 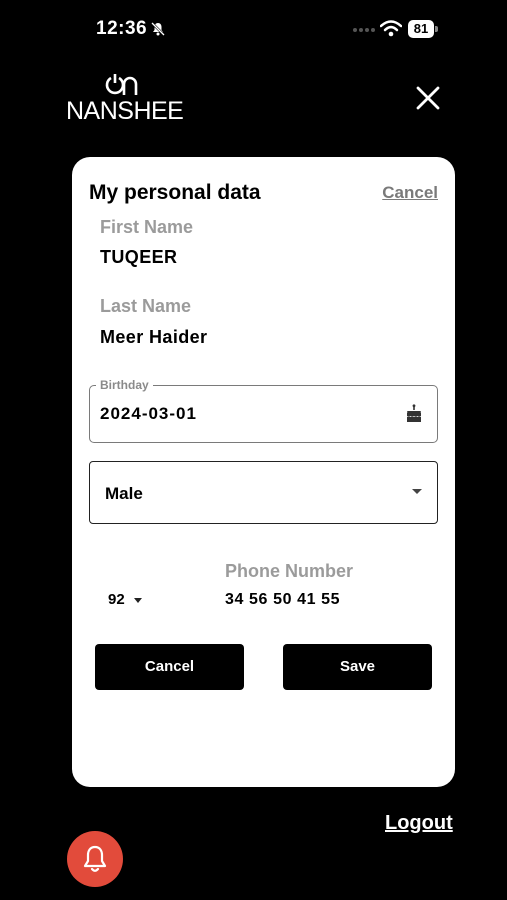 What do you see at coordinates (125, 111) in the screenshot?
I see `brand-name: NANSHEE` at bounding box center [125, 111].